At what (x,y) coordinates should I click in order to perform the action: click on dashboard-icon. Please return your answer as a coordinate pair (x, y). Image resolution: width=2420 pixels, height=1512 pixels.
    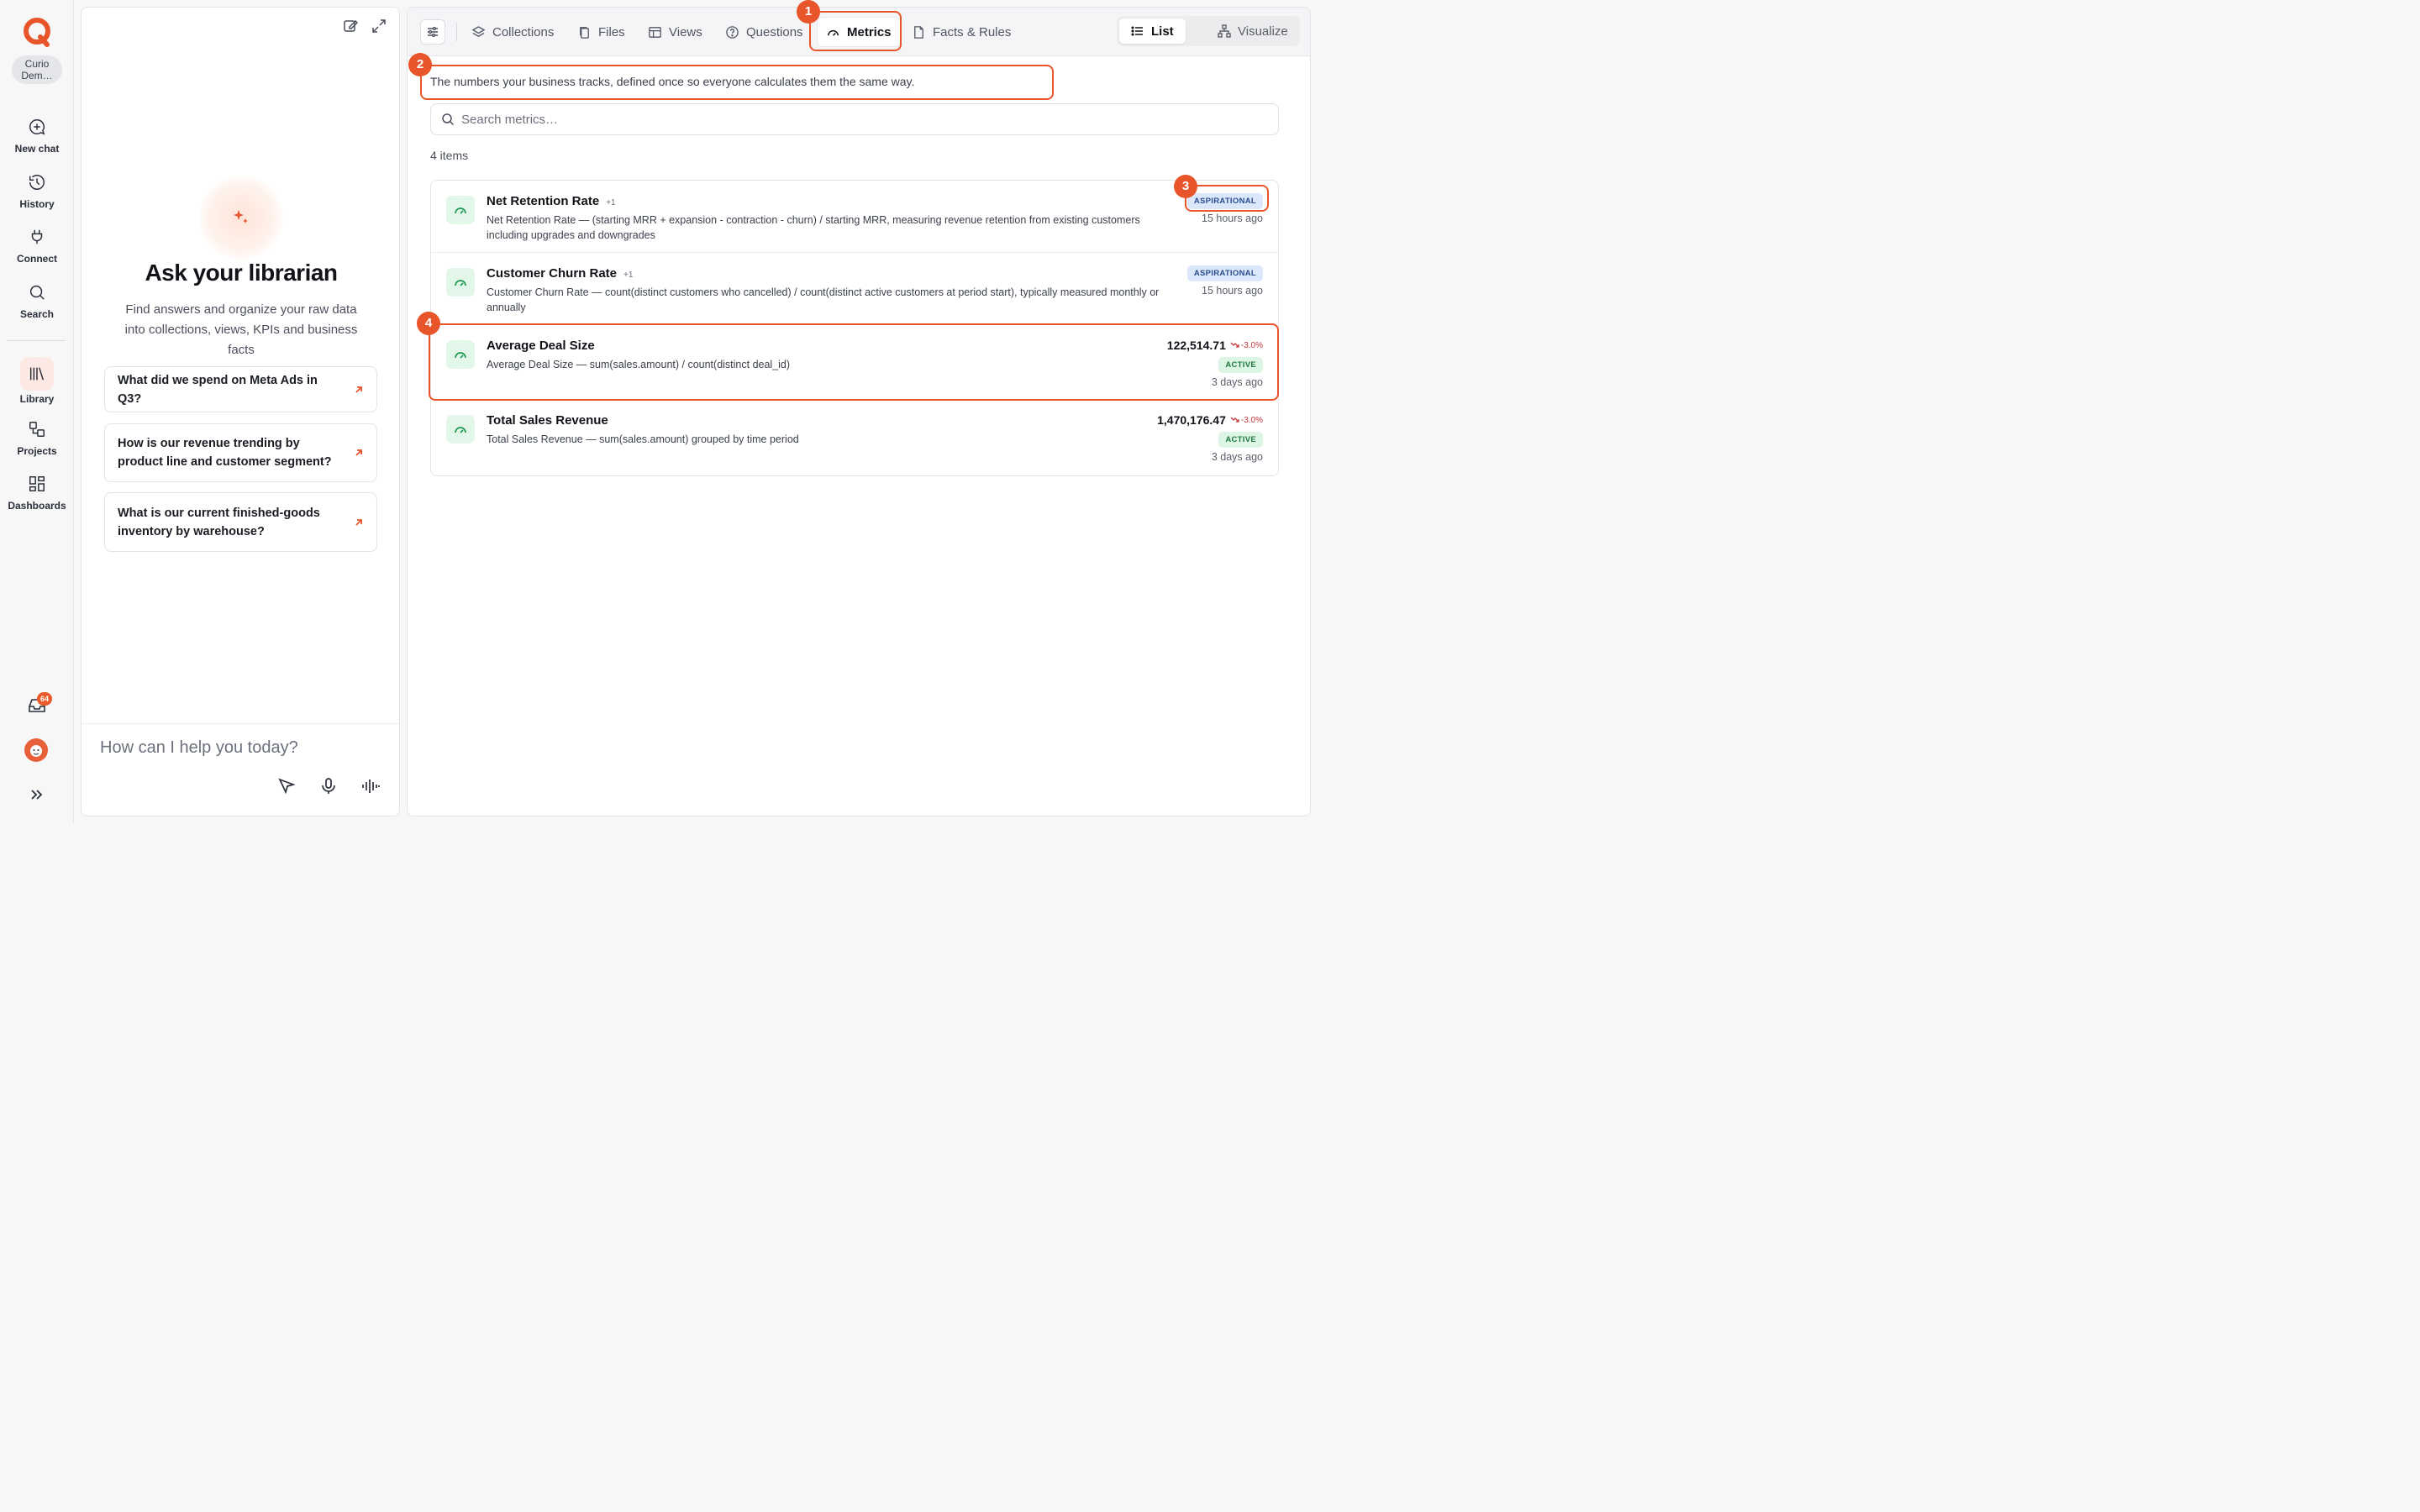
    Looking at the image, I should click on (37, 483).